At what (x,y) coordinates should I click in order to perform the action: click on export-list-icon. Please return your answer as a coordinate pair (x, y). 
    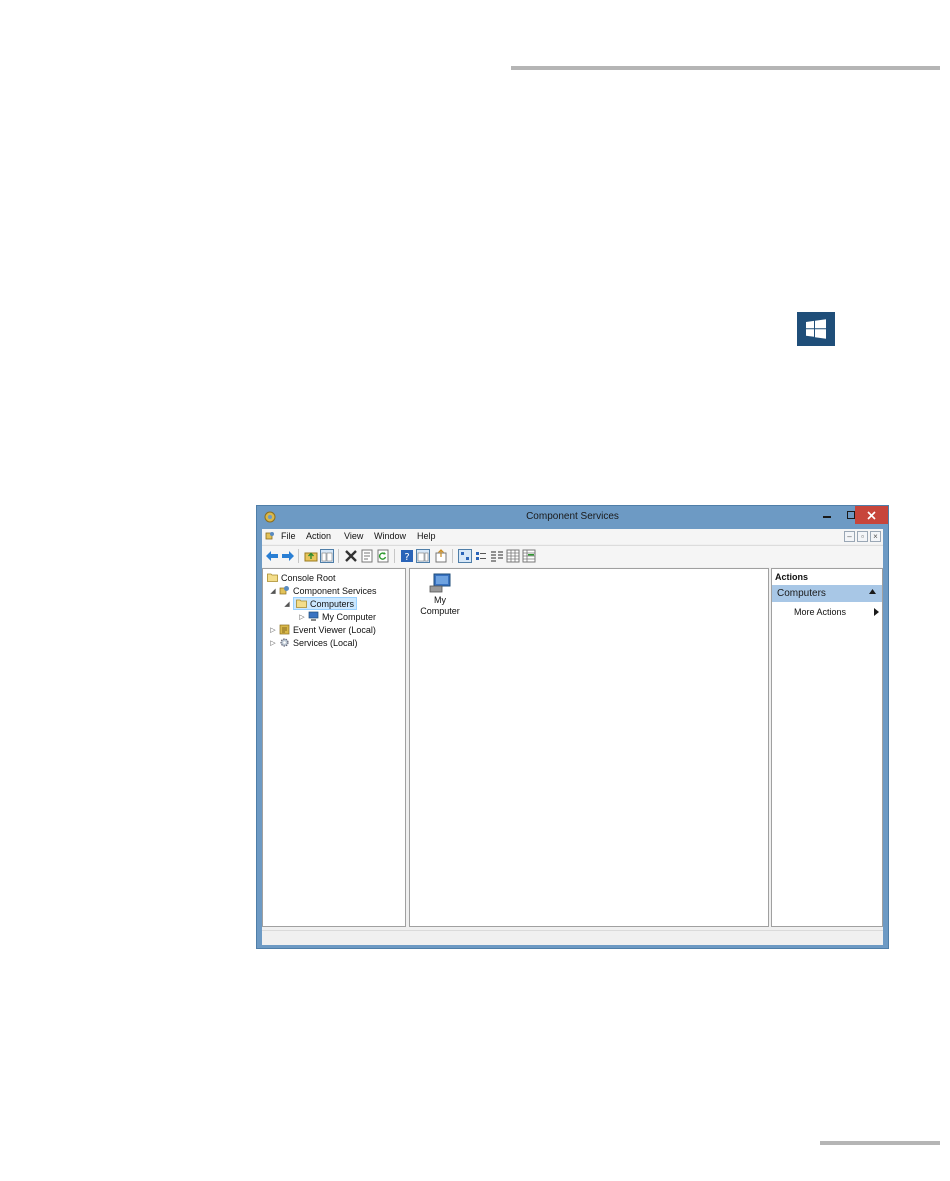
    Looking at the image, I should click on (441, 556).